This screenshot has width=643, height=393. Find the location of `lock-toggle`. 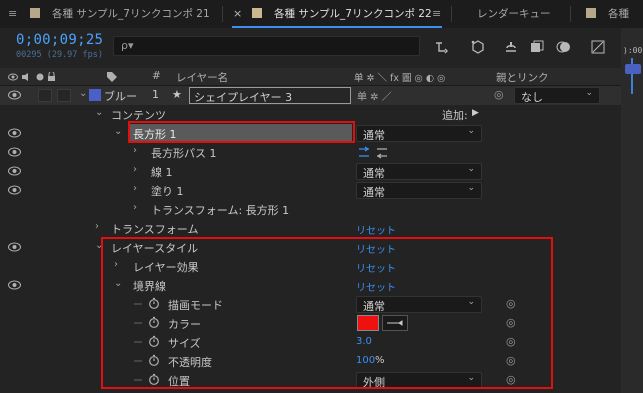

lock-toggle is located at coordinates (64, 95).